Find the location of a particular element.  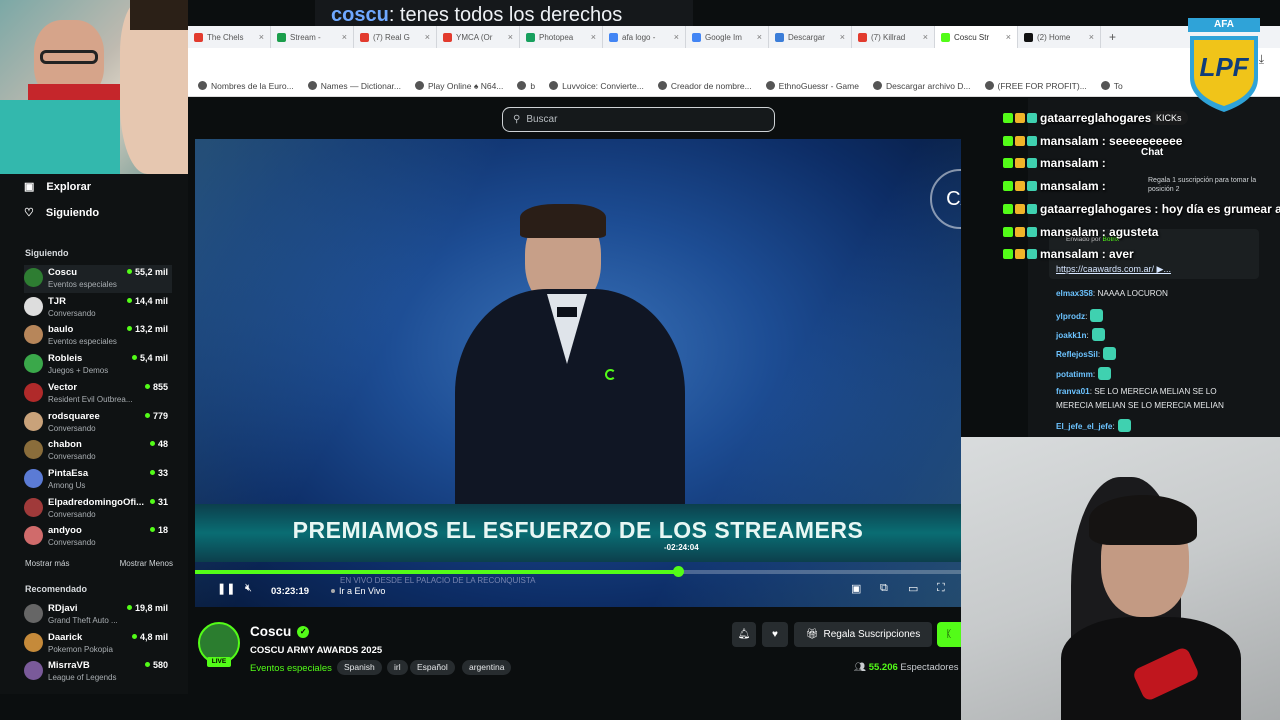

chat-username: joakk1n is located at coordinates (1071, 335).